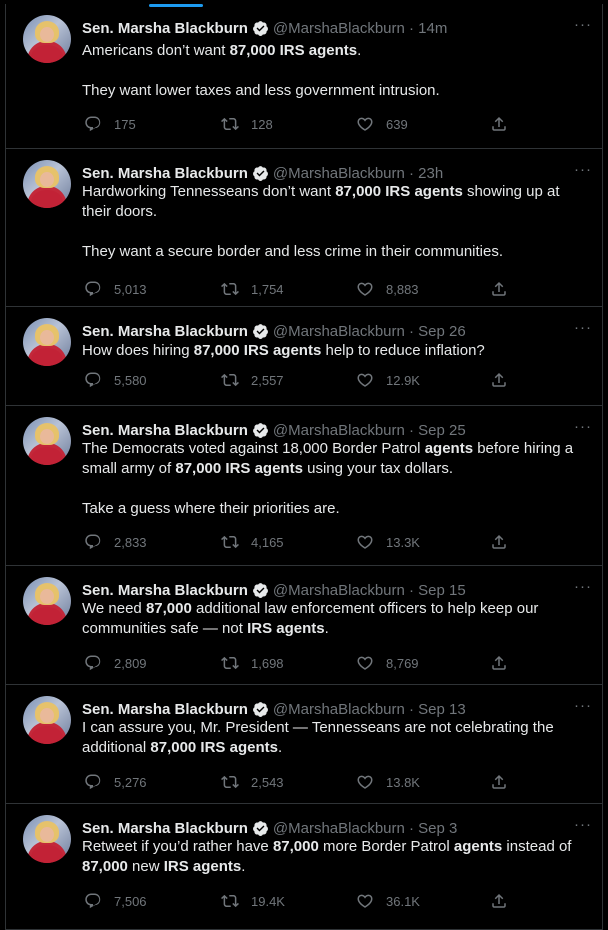 The width and height of the screenshot is (608, 930). I want to click on like-button: 639, so click(382, 124).